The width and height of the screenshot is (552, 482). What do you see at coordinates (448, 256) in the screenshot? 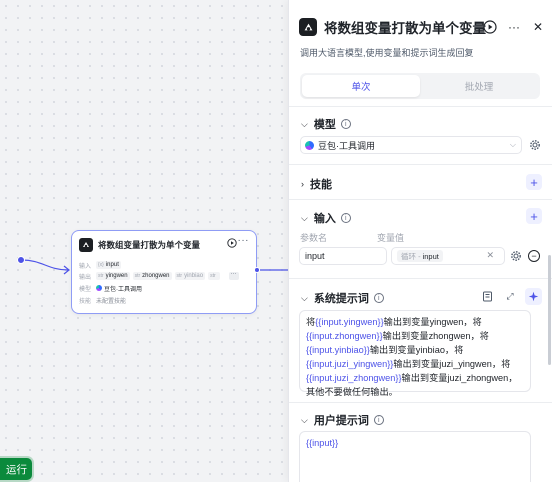
I see `var-value-select: 循环 - input ✕` at bounding box center [448, 256].